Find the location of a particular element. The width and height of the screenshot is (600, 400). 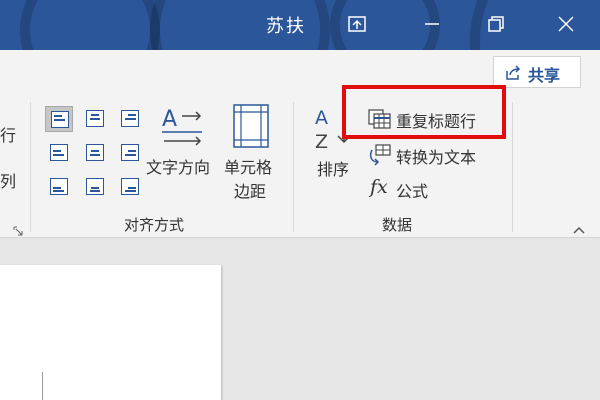

cell-margins-label-line2: 边距 is located at coordinates (250, 191).